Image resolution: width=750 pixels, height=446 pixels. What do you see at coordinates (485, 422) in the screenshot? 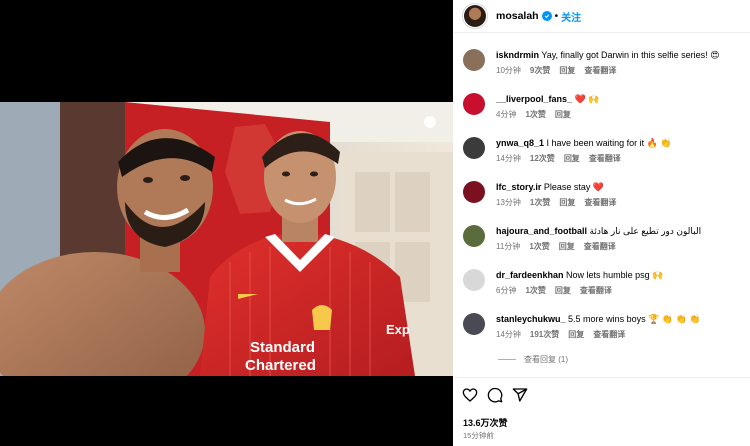
I see `likes-count: 13.6万次赞` at bounding box center [485, 422].